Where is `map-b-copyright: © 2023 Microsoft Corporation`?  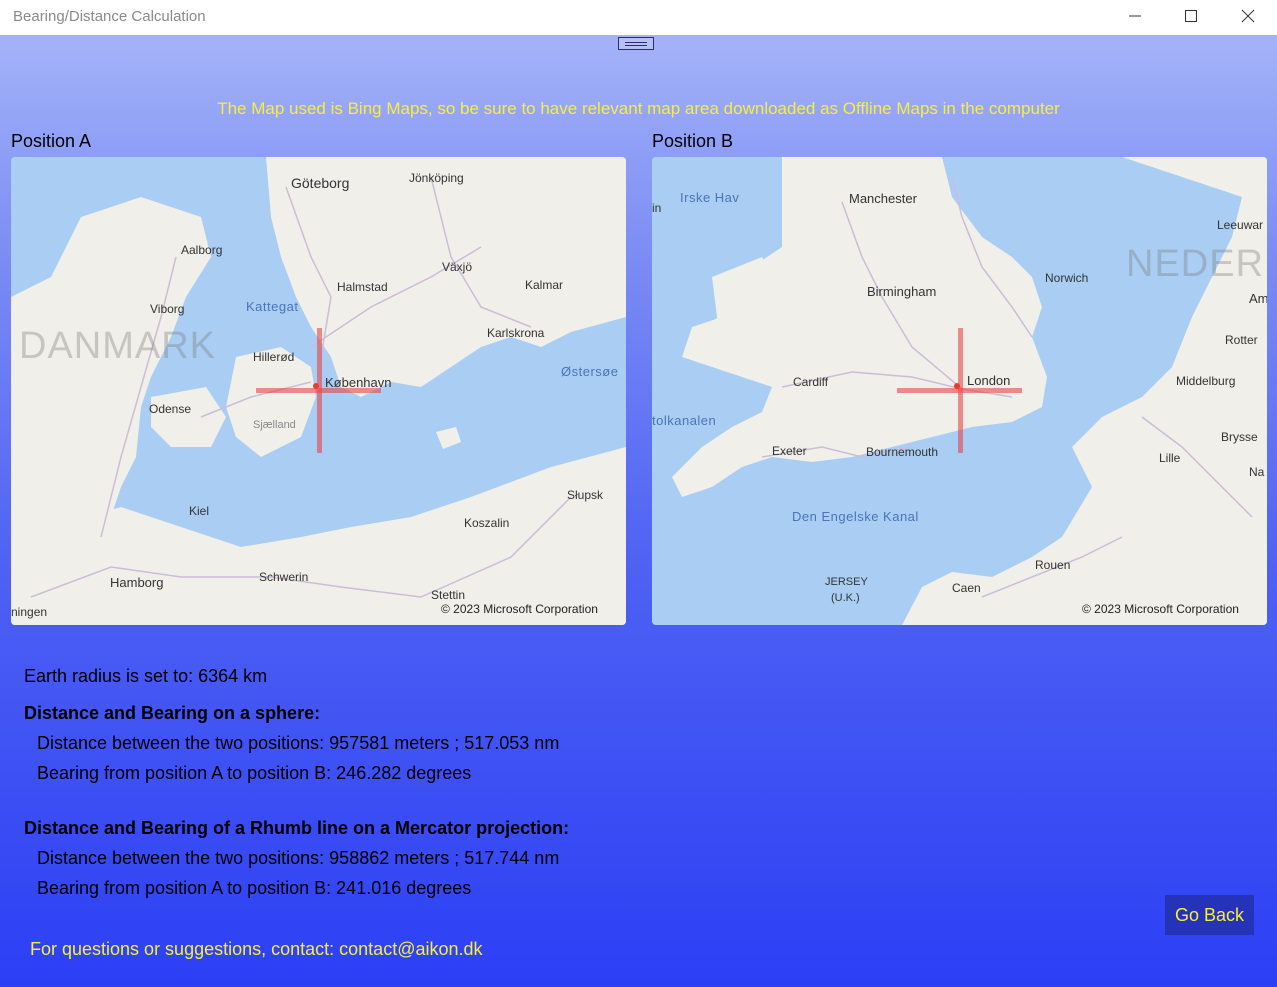 map-b-copyright: © 2023 Microsoft Corporation is located at coordinates (1160, 609).